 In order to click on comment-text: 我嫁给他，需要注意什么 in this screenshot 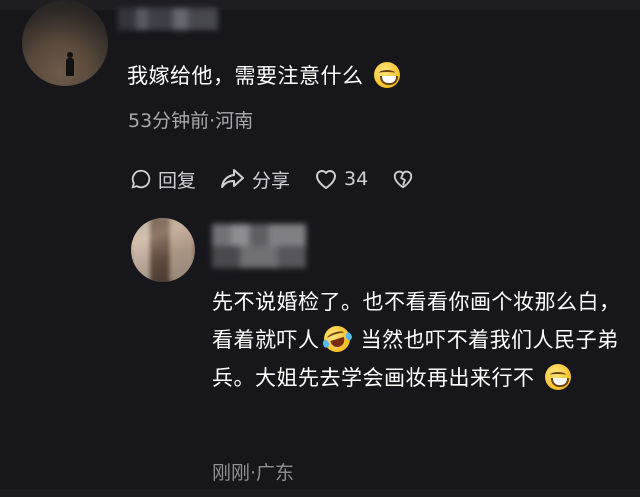, I will do `click(263, 75)`.